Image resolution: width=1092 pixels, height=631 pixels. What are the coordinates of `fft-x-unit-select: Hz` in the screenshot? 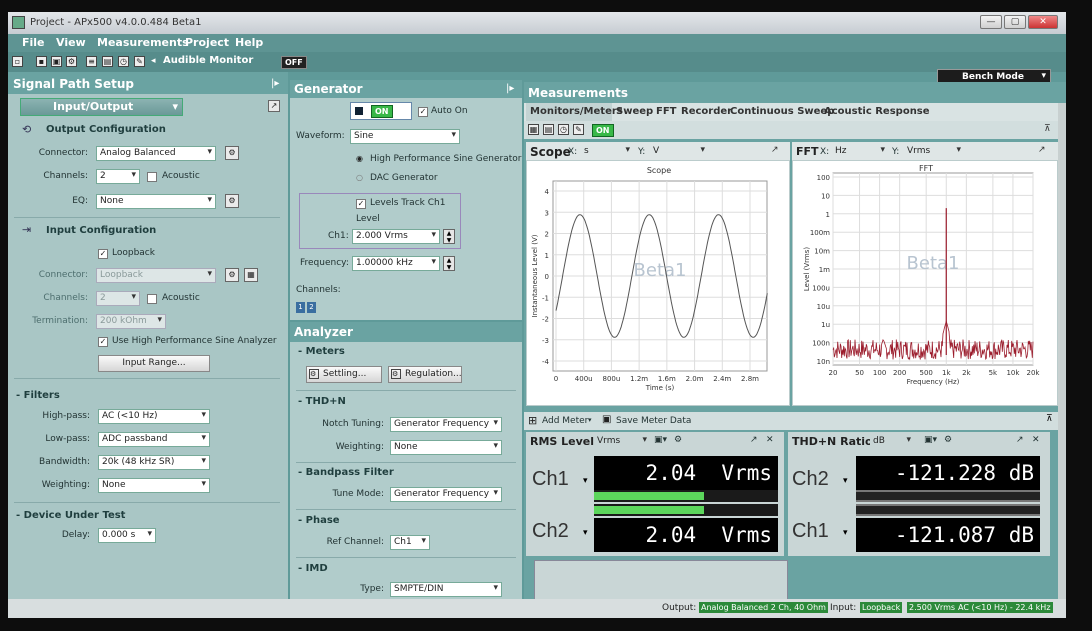 It's located at (860, 152).